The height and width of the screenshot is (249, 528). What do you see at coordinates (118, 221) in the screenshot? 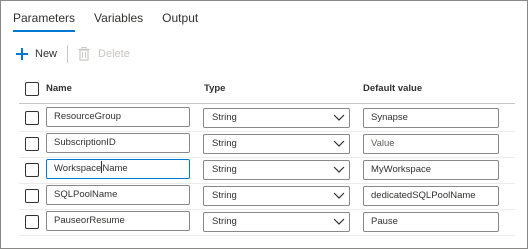
I see `parameter-name-input: PauseorResume` at bounding box center [118, 221].